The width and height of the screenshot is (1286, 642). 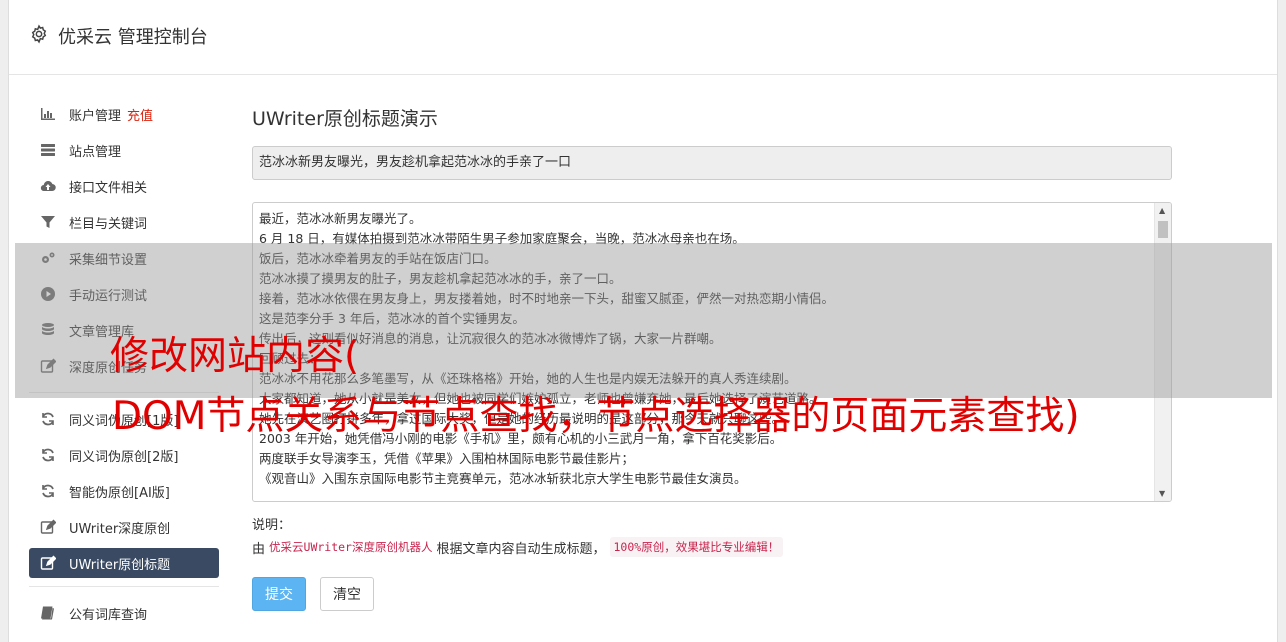 What do you see at coordinates (108, 188) in the screenshot?
I see `sidebar-item-label: 接口文件相关` at bounding box center [108, 188].